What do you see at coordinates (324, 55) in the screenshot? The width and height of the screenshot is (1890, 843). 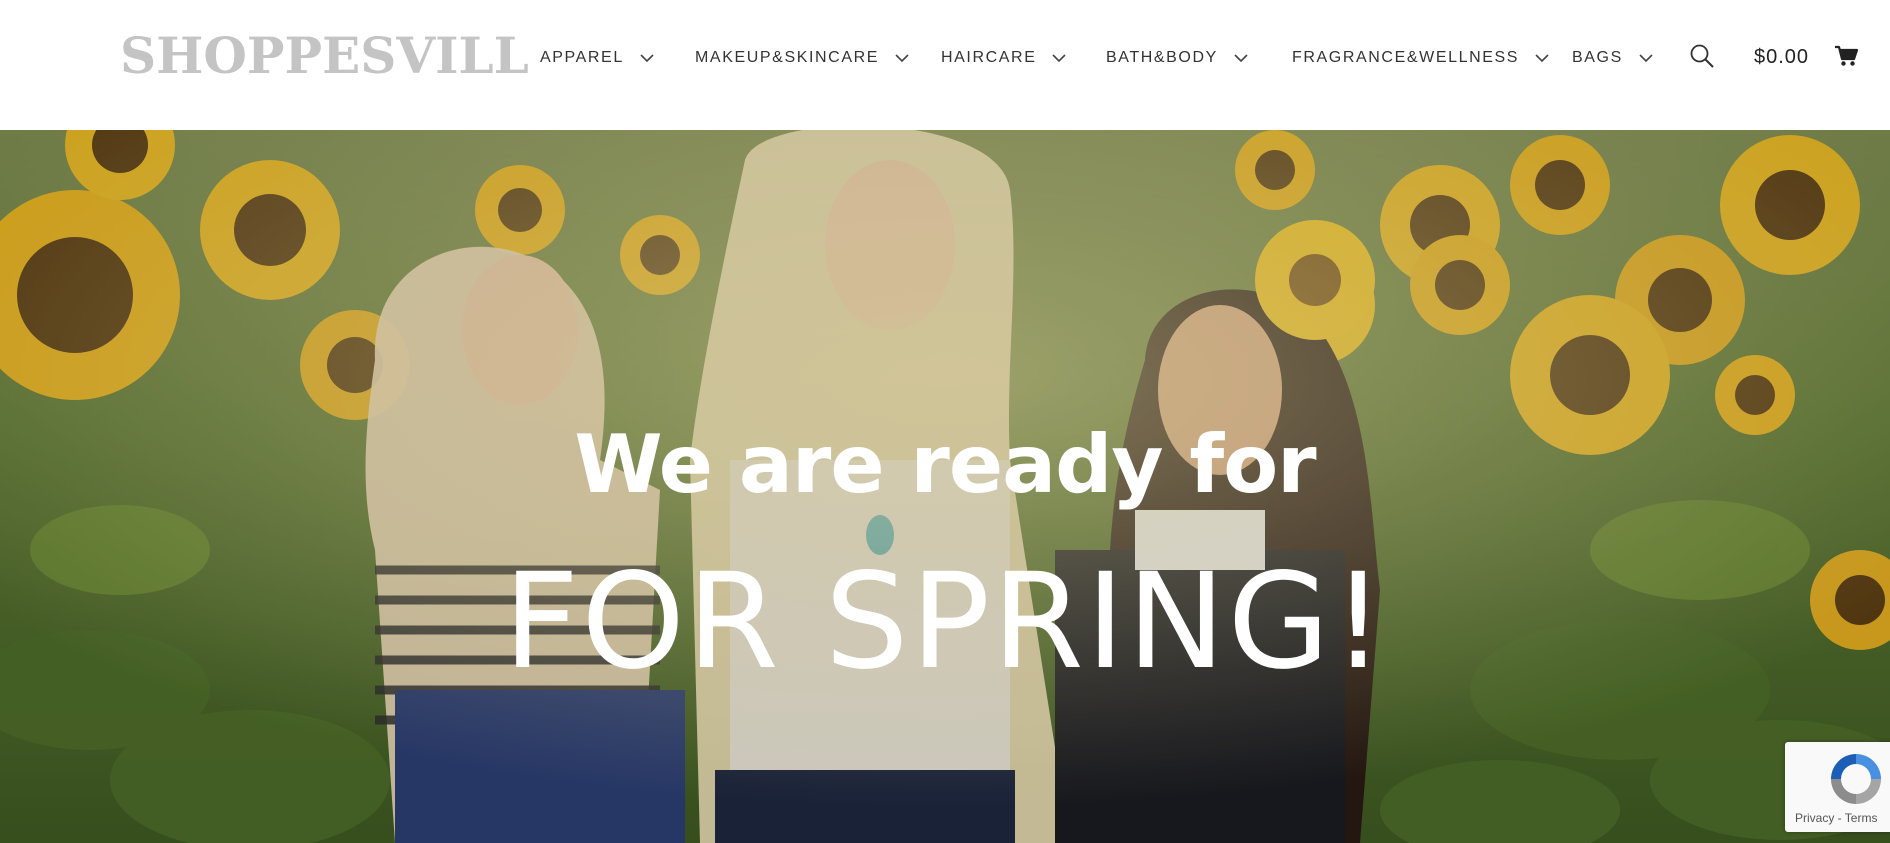 I see `site-logo: SHOPPESVILL` at bounding box center [324, 55].